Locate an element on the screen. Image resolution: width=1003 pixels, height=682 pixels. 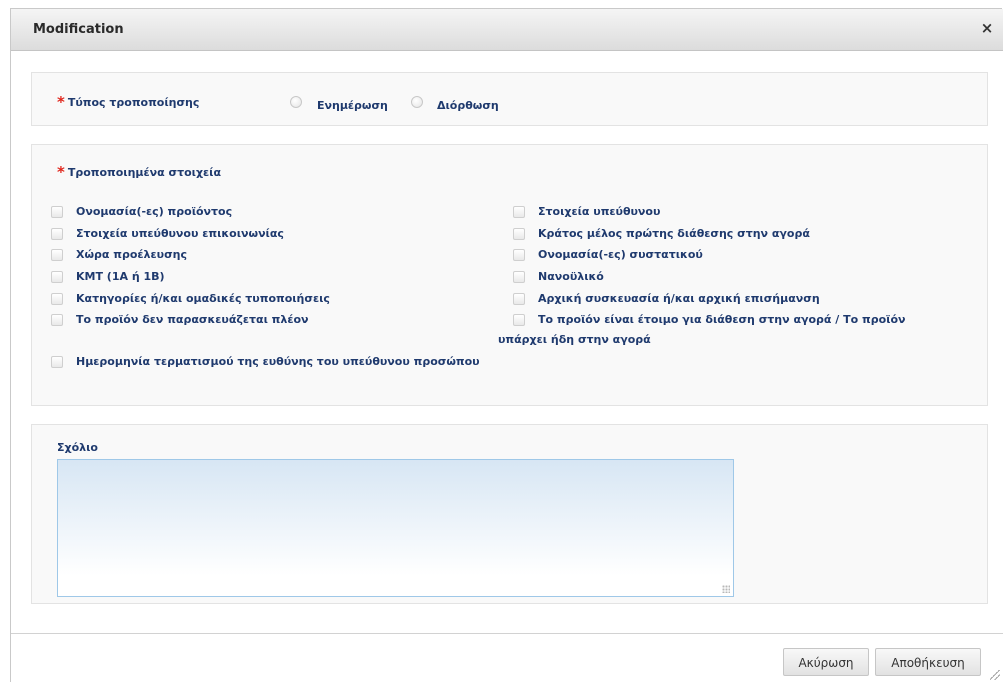
checkbox-responsible-person is located at coordinates (519, 212).